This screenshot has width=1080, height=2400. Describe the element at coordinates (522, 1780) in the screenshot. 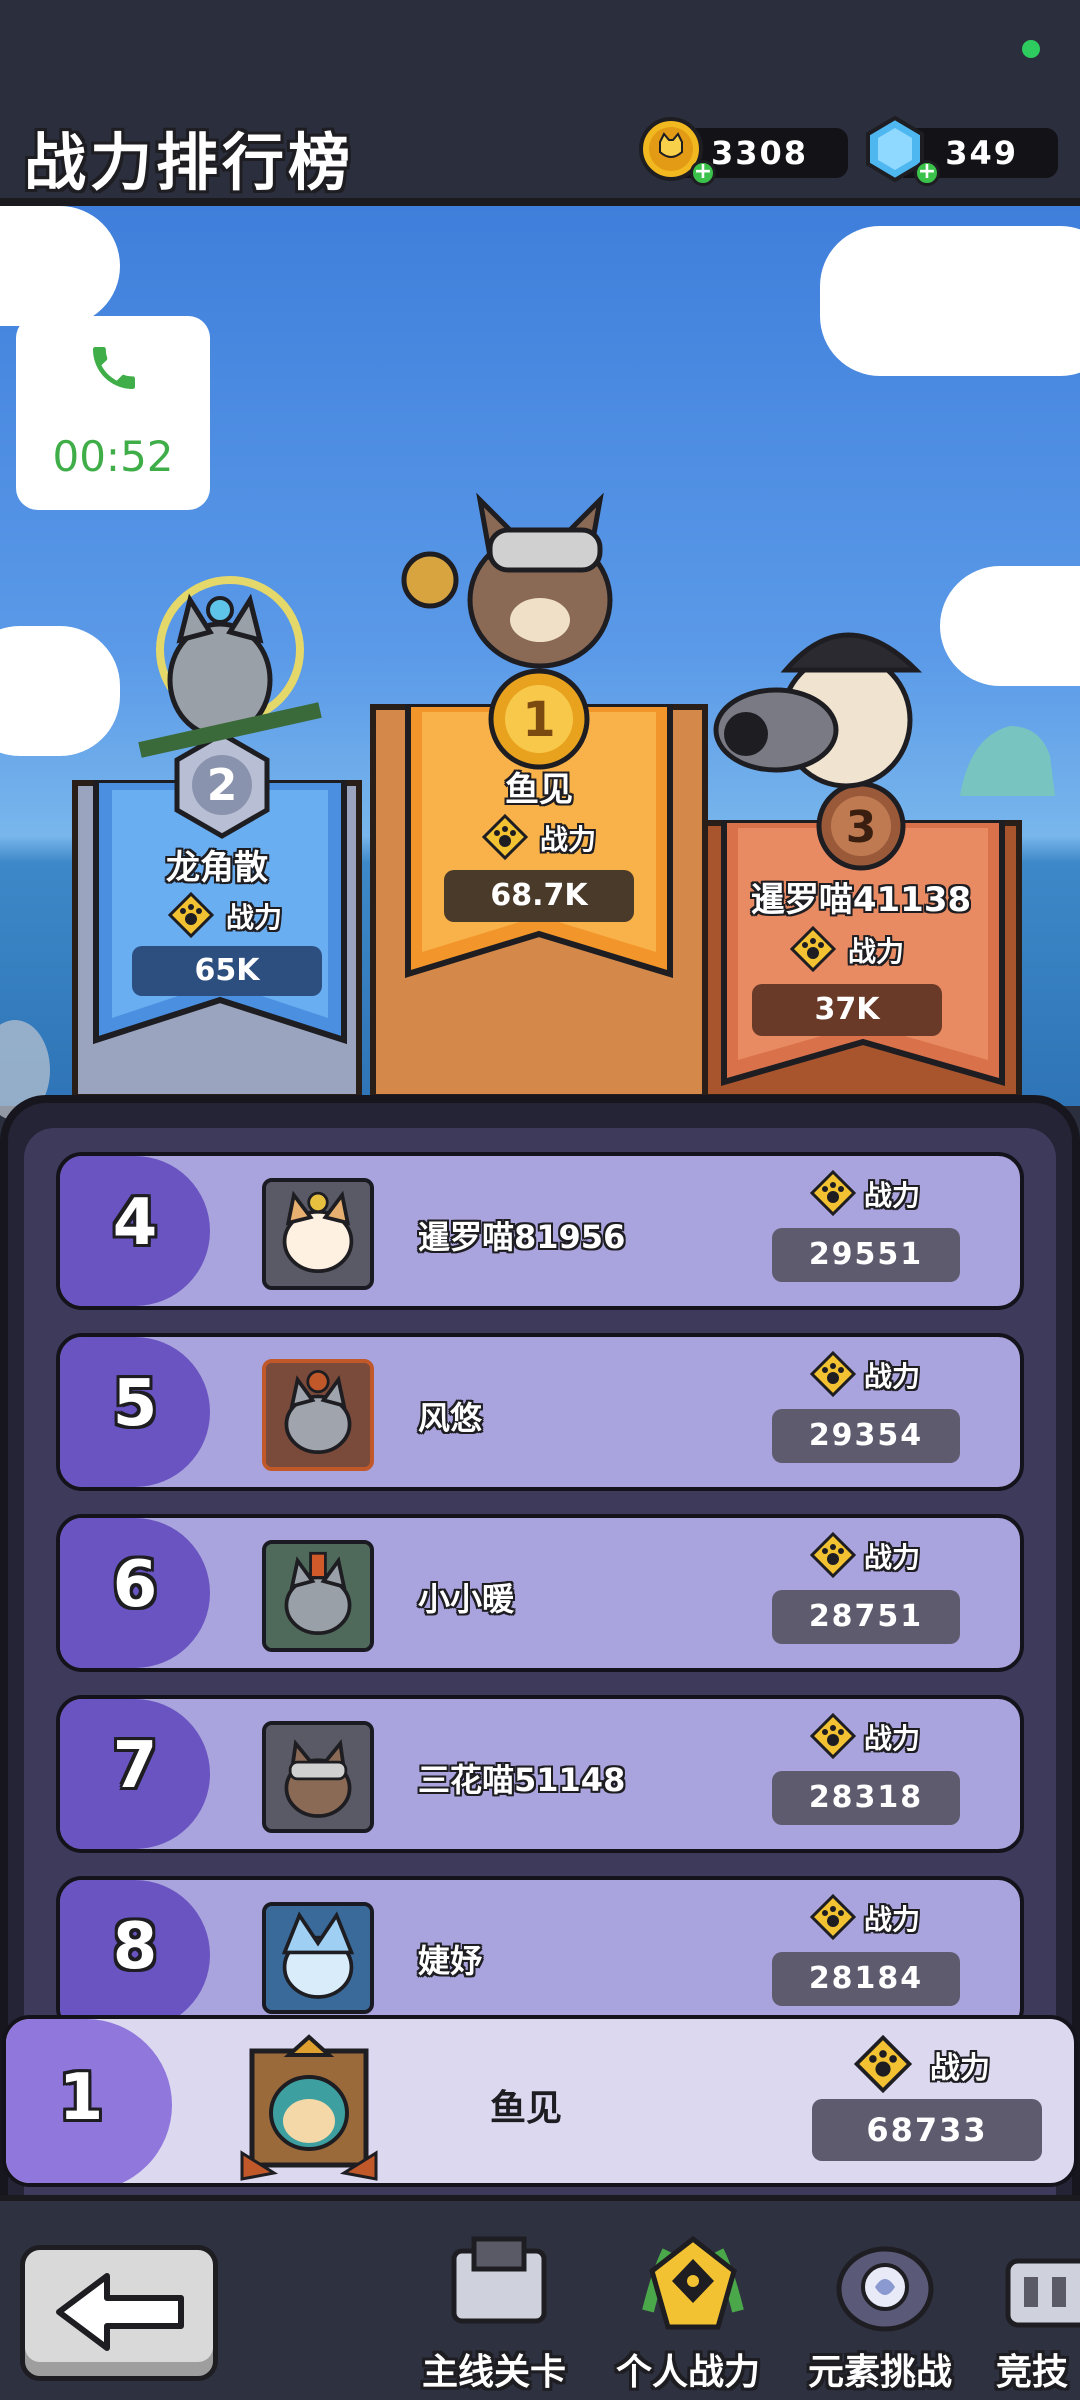

I see `player-name: 三花喵51148` at that location.